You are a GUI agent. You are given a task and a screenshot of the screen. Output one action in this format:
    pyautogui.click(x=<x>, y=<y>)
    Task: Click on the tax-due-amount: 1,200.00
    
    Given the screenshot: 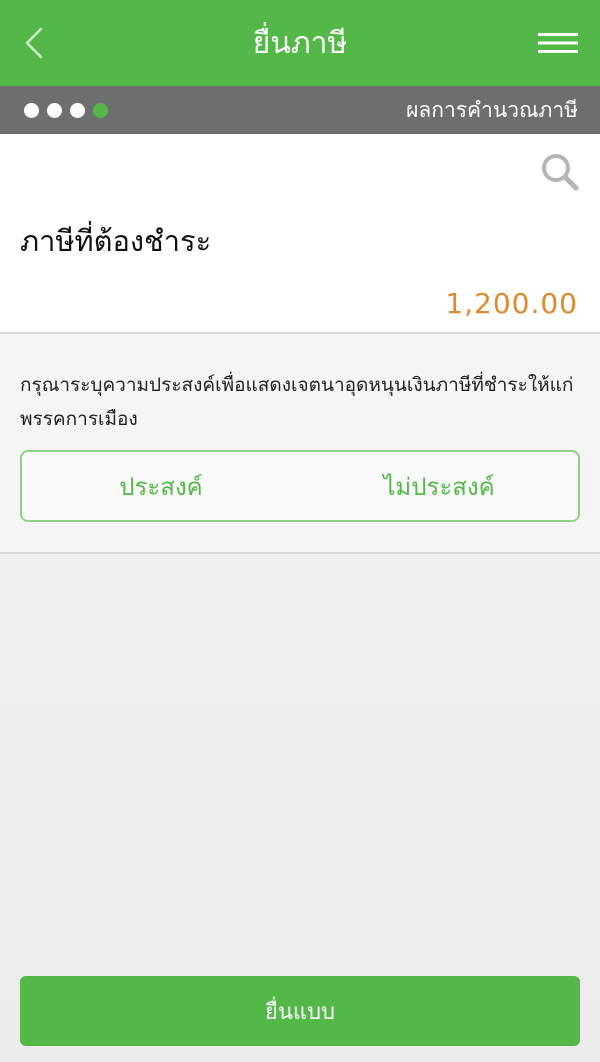 What is the action you would take?
    pyautogui.click(x=511, y=303)
    